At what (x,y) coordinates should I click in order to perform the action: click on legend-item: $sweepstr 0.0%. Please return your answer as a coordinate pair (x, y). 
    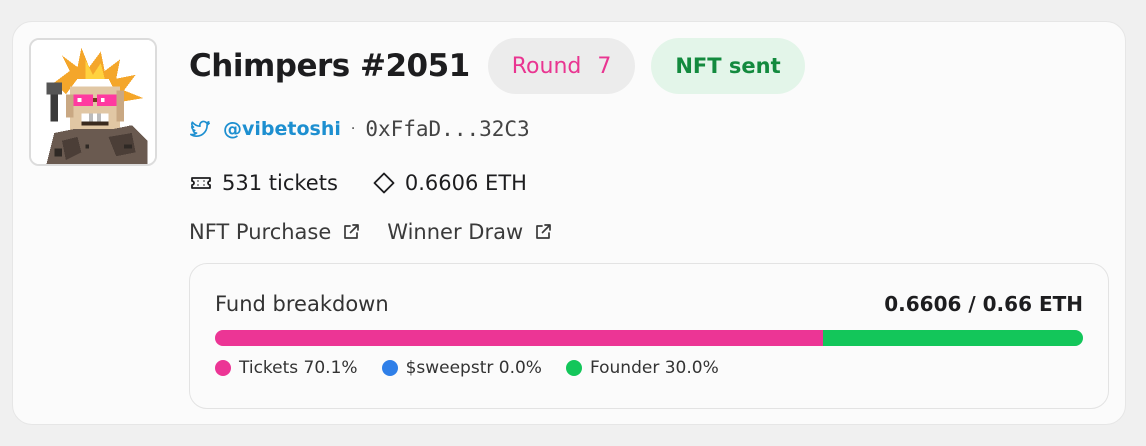
    Looking at the image, I should click on (461, 368).